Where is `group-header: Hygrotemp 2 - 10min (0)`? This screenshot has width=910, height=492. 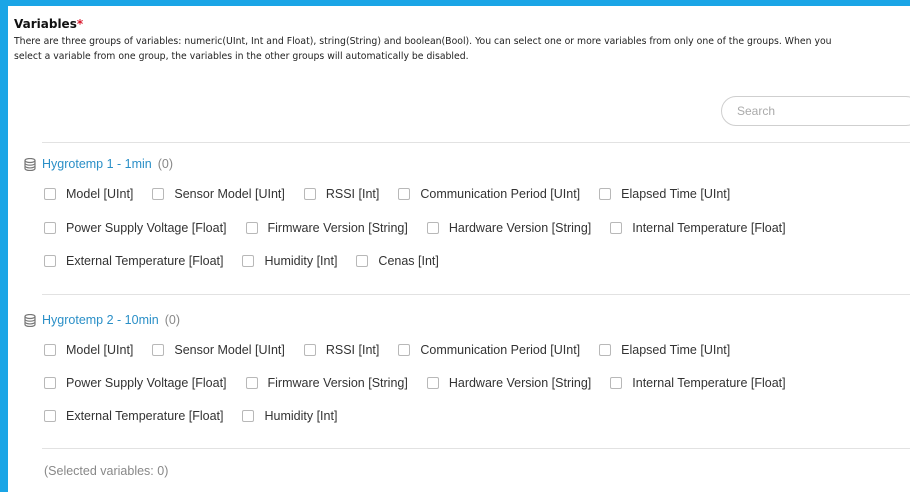 group-header: Hygrotemp 2 - 10min (0) is located at coordinates (102, 320).